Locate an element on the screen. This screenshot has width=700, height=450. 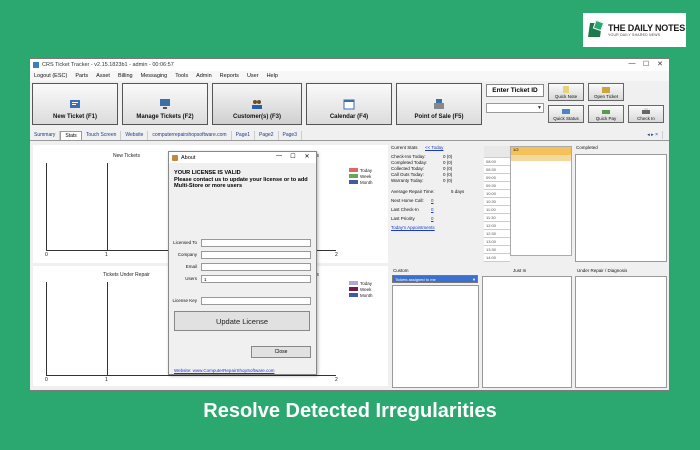
just-in-list is located at coordinates (527, 332).